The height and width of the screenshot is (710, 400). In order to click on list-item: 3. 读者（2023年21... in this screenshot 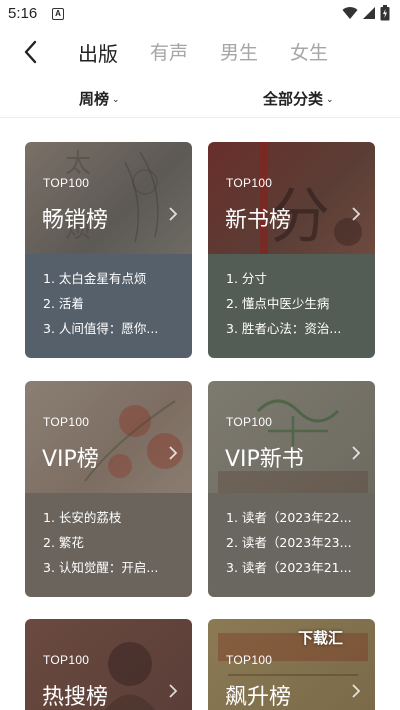, I will do `click(300, 571)`.